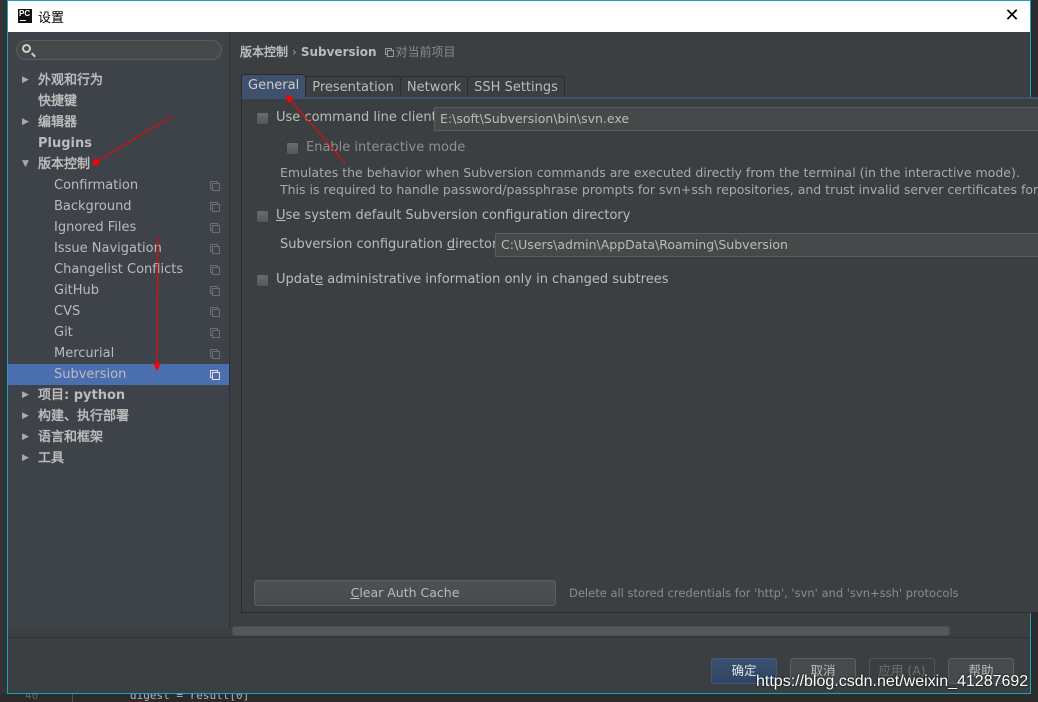 The width and height of the screenshot is (1038, 702). I want to click on sidebar-item: Issue Navigation, so click(118, 248).